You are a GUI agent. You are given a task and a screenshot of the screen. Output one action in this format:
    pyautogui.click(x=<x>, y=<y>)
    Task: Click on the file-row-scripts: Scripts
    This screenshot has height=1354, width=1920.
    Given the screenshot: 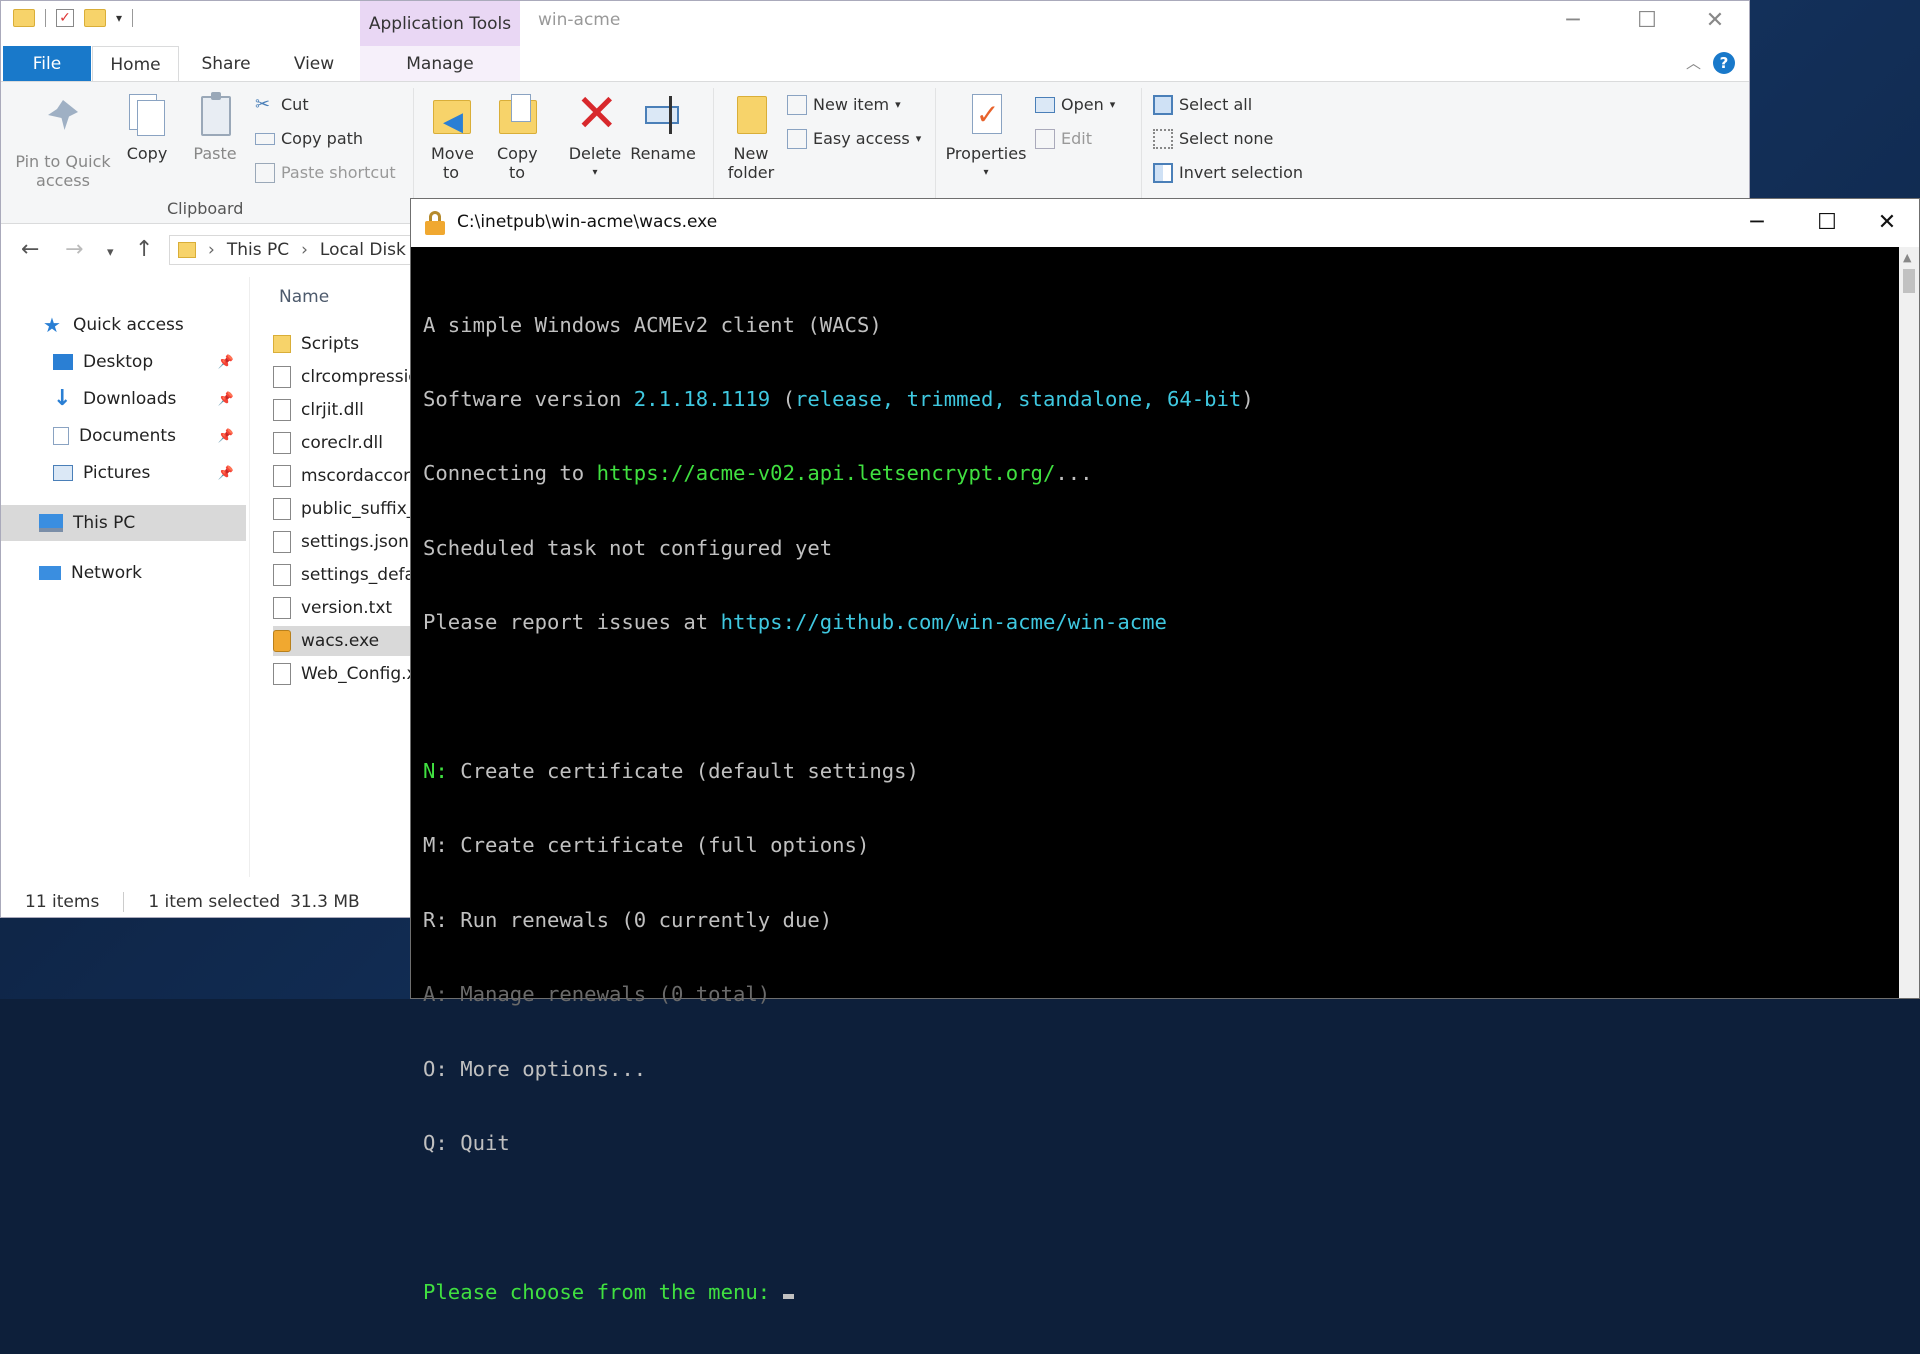 What is the action you would take?
    pyautogui.click(x=350, y=344)
    